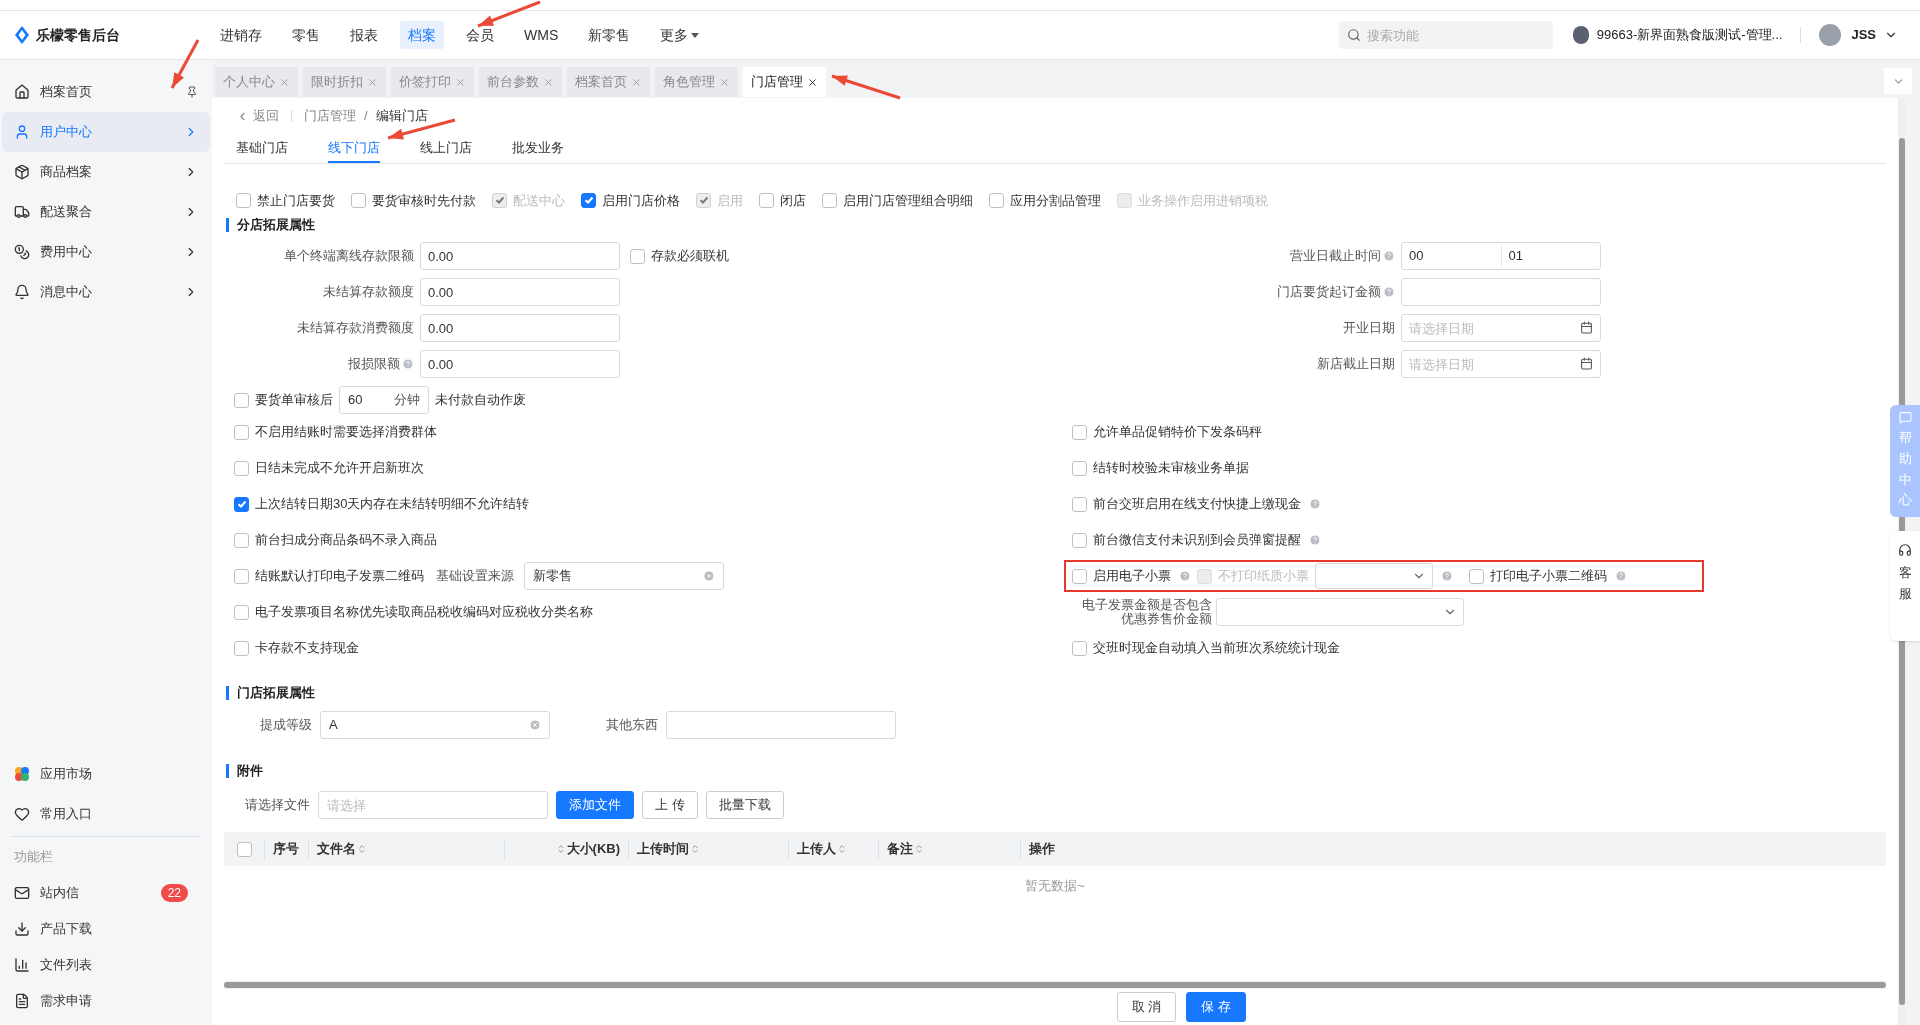 This screenshot has height=1025, width=1920. I want to click on field-label: 基础设置来源, so click(475, 576).